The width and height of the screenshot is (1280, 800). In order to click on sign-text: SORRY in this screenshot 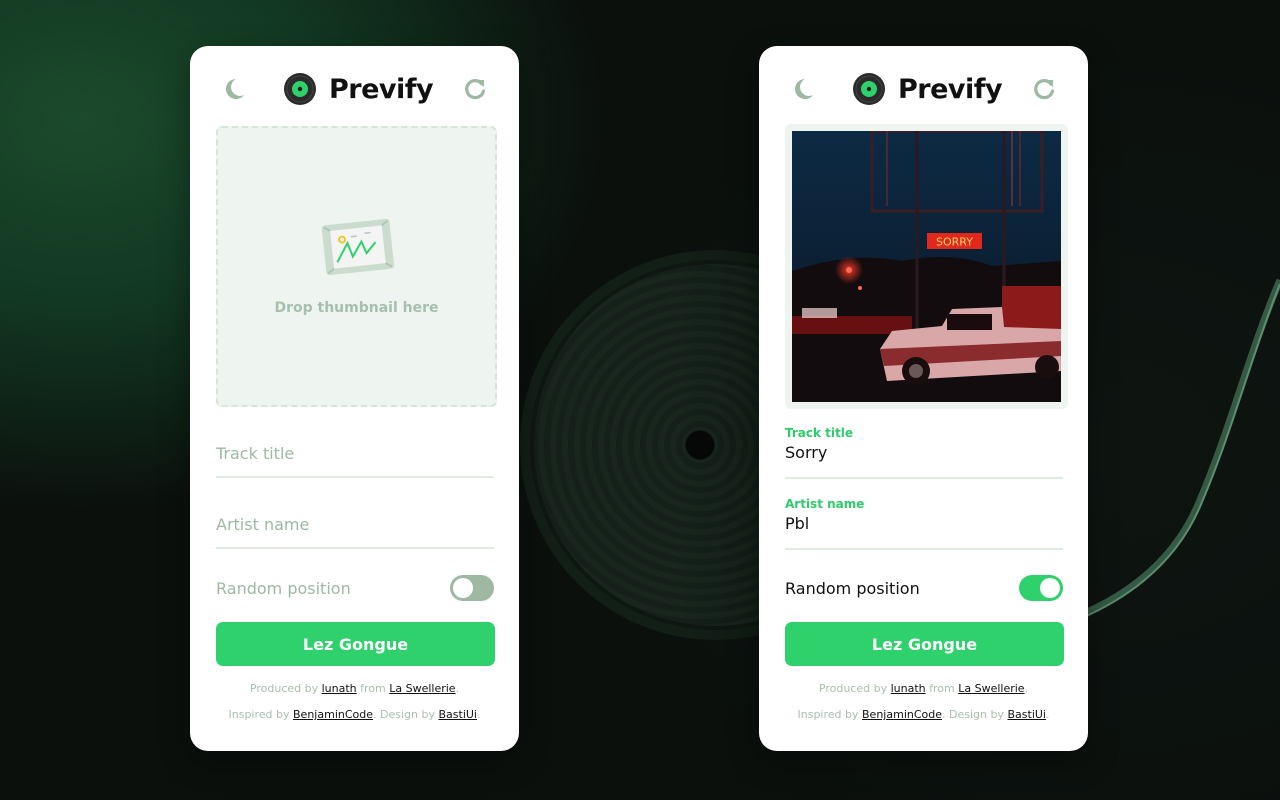, I will do `click(954, 242)`.